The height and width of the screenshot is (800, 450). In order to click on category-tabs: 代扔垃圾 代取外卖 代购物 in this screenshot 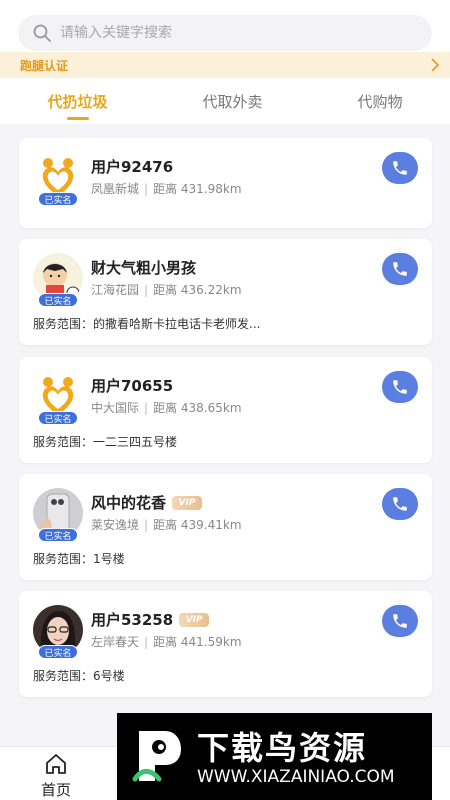, I will do `click(225, 101)`.